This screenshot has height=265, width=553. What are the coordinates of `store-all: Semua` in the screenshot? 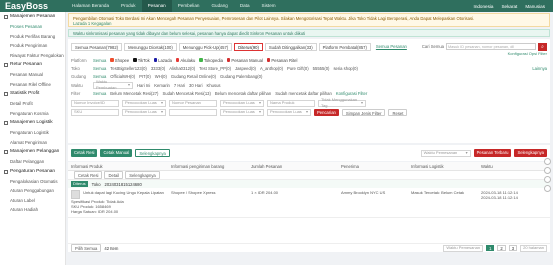 It's located at (99, 68).